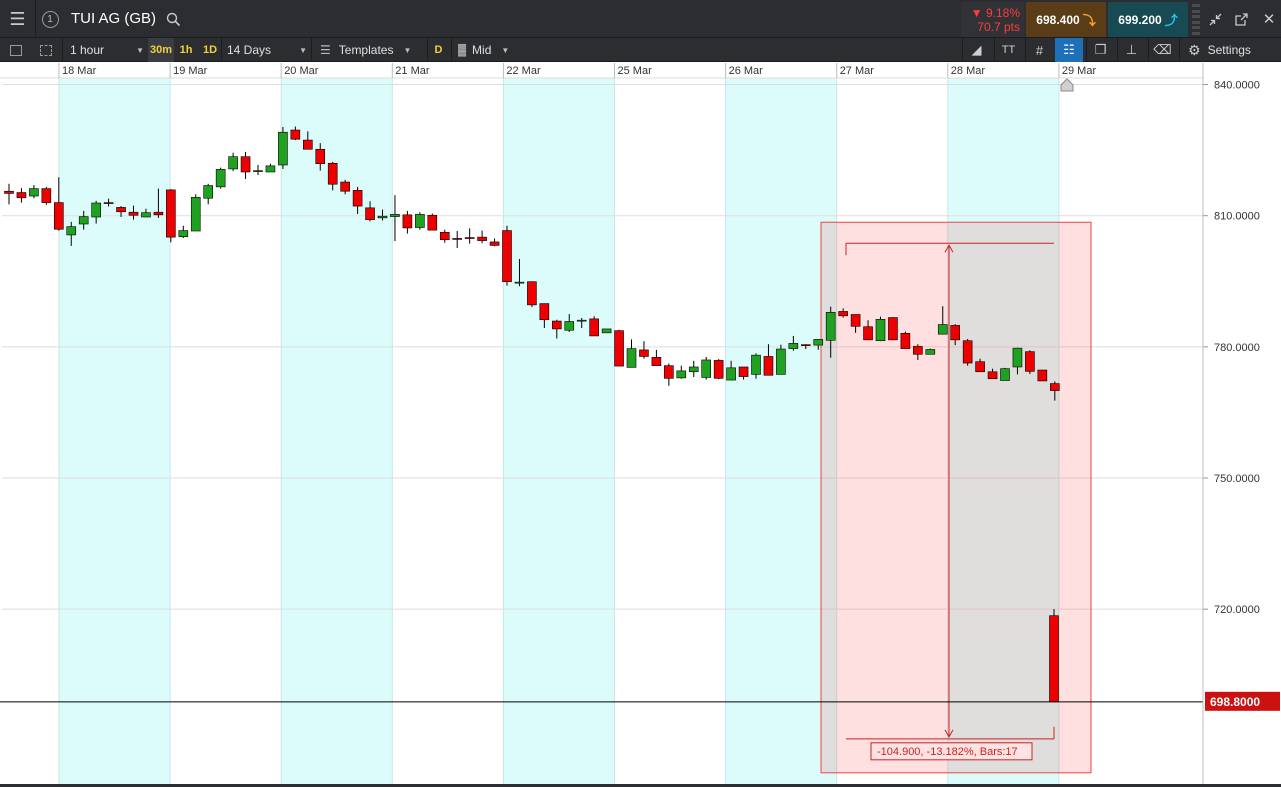 The height and width of the screenshot is (787, 1281). What do you see at coordinates (976, 50) in the screenshot?
I see `draw-line-icon: ◢` at bounding box center [976, 50].